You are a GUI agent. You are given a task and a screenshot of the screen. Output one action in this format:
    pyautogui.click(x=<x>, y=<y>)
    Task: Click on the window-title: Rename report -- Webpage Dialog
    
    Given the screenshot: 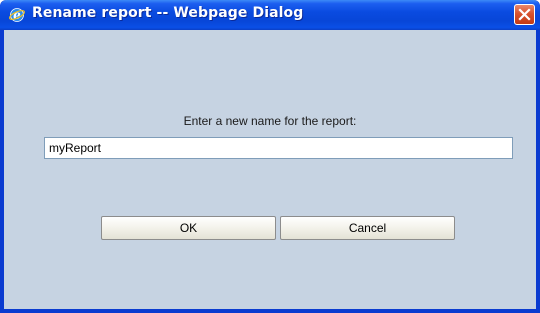 What is the action you would take?
    pyautogui.click(x=168, y=13)
    